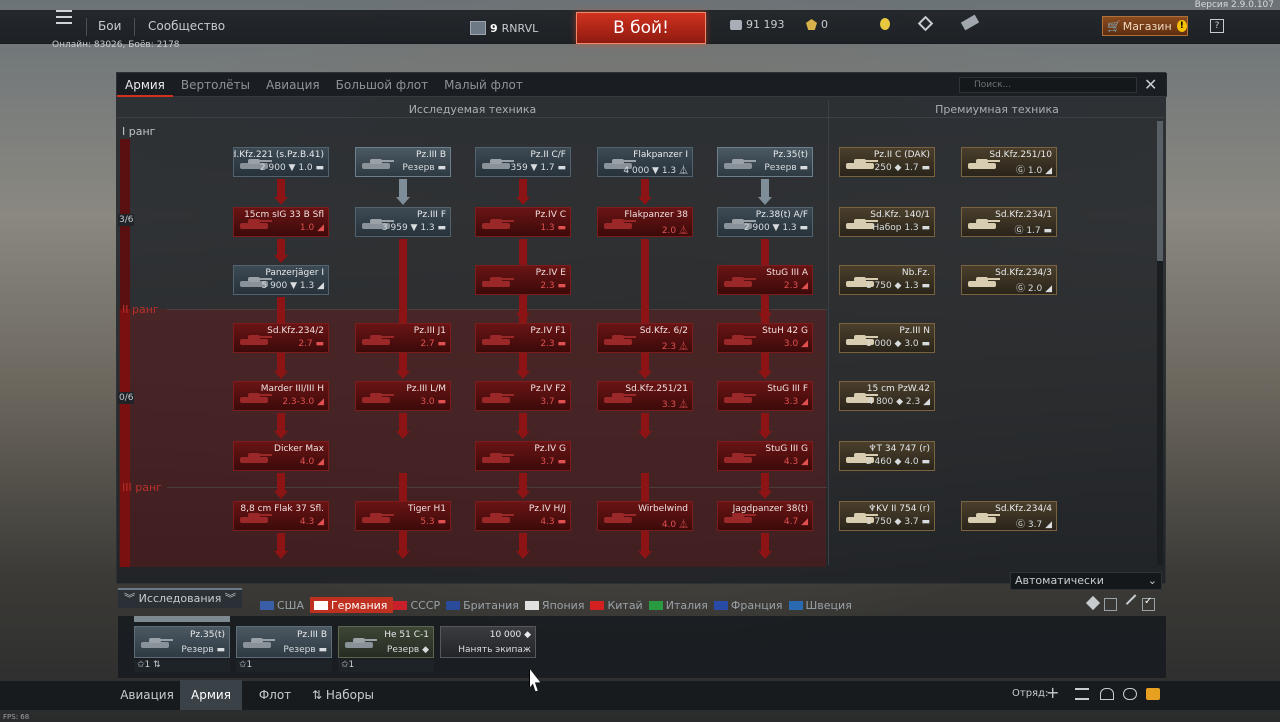  I want to click on vehicle-card: Pz.IV F2 3.7 ▬, so click(523, 396).